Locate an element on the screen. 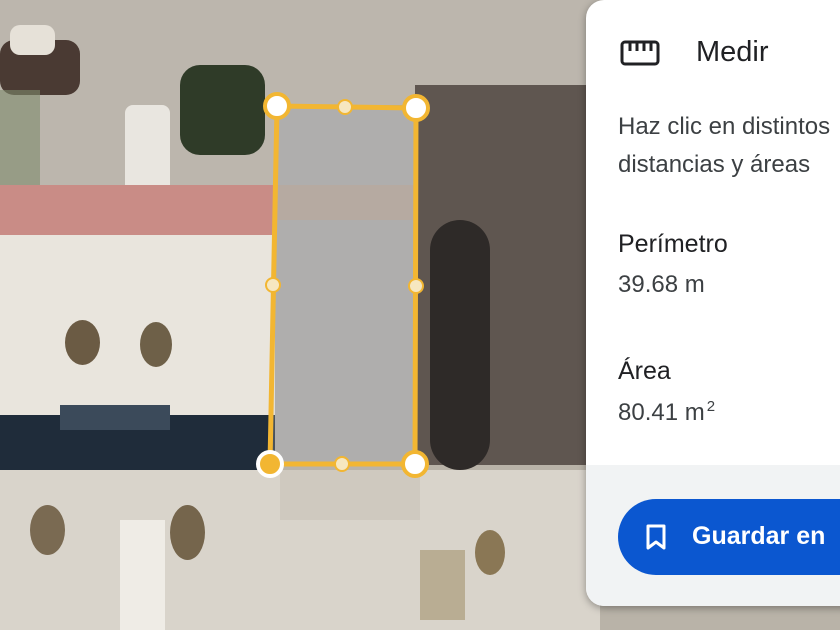 This screenshot has height=630, width=840. area-label: Área is located at coordinates (644, 371).